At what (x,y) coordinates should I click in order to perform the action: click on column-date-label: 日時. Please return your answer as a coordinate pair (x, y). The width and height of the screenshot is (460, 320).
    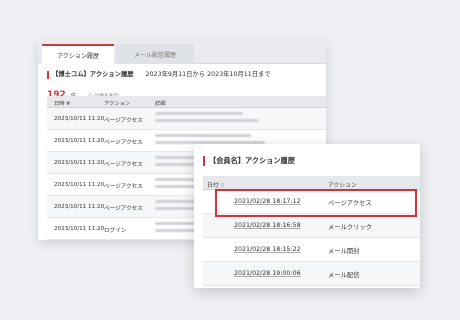
    Looking at the image, I should click on (59, 104).